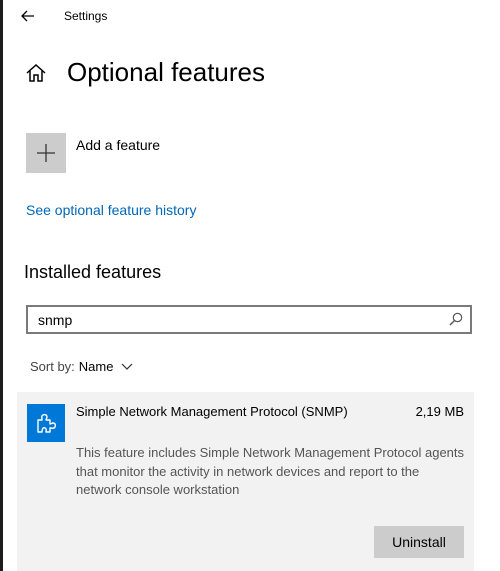 The image size is (500, 571). Describe the element at coordinates (52, 366) in the screenshot. I see `sort-label: Sort by:` at that location.